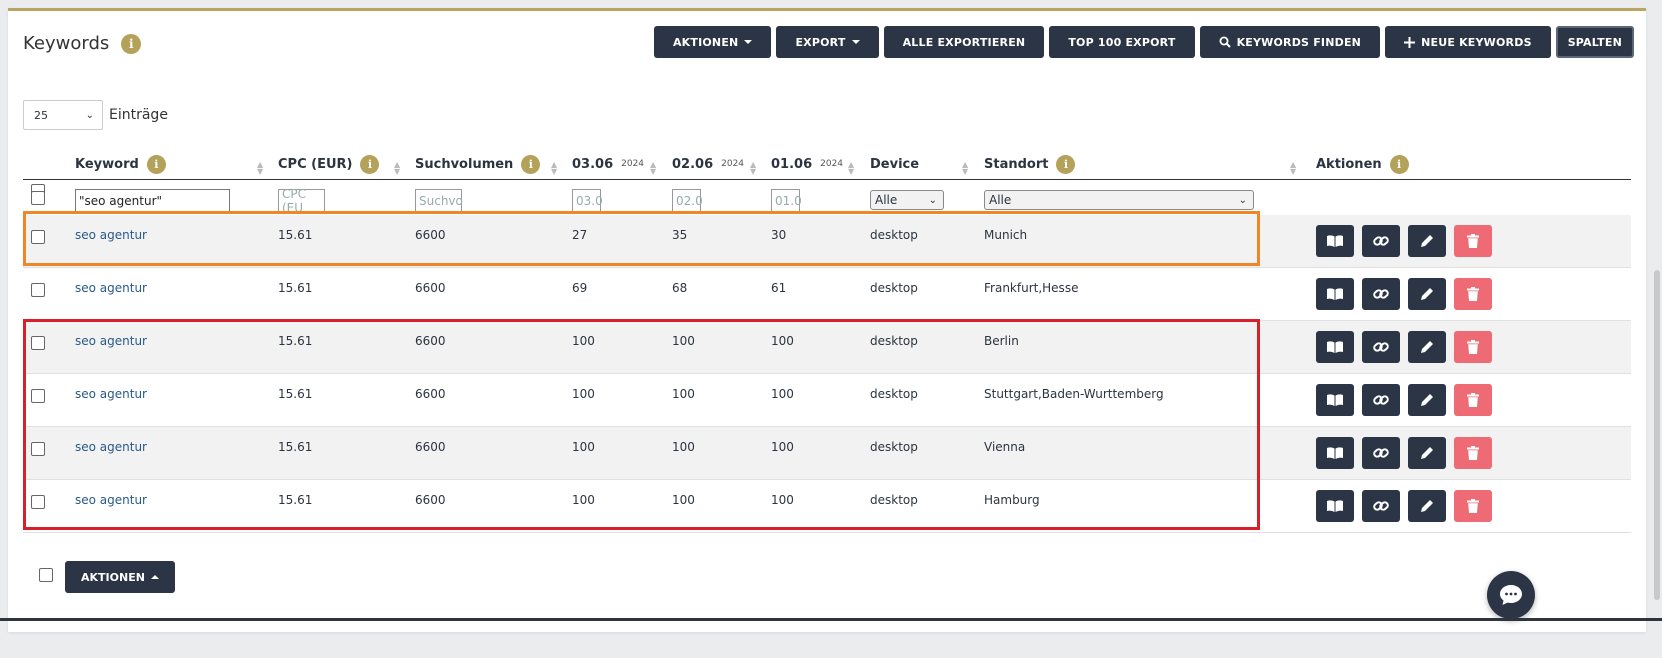 The width and height of the screenshot is (1662, 658). What do you see at coordinates (587, 201) in the screenshot?
I see `date1-filter-input: 03.0` at bounding box center [587, 201].